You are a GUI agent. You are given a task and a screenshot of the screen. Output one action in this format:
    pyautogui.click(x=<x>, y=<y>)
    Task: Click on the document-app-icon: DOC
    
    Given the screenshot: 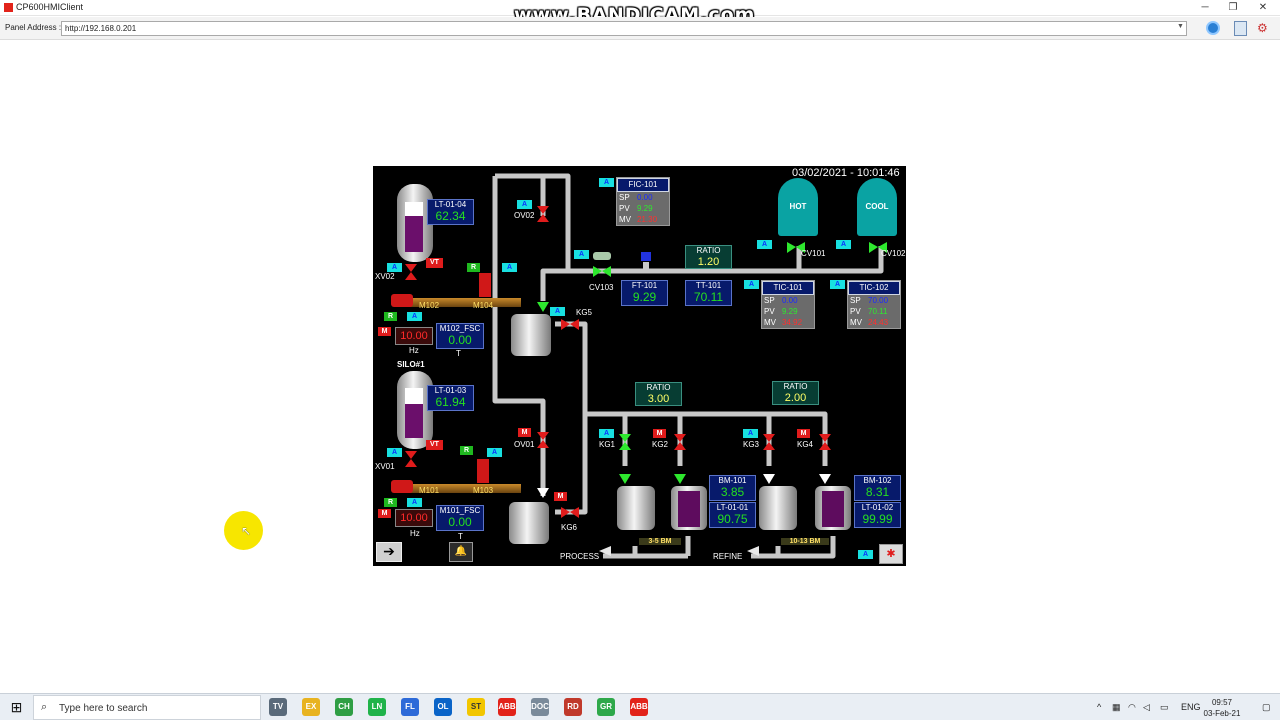 What is the action you would take?
    pyautogui.click(x=540, y=707)
    